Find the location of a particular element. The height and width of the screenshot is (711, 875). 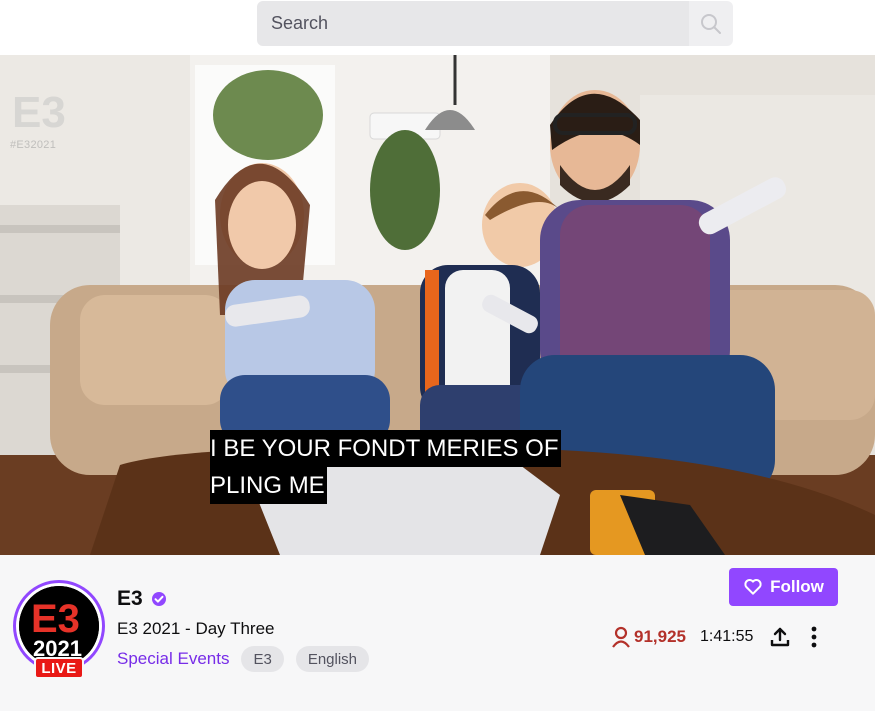

stream-uptime: 1:41:55 is located at coordinates (727, 636).